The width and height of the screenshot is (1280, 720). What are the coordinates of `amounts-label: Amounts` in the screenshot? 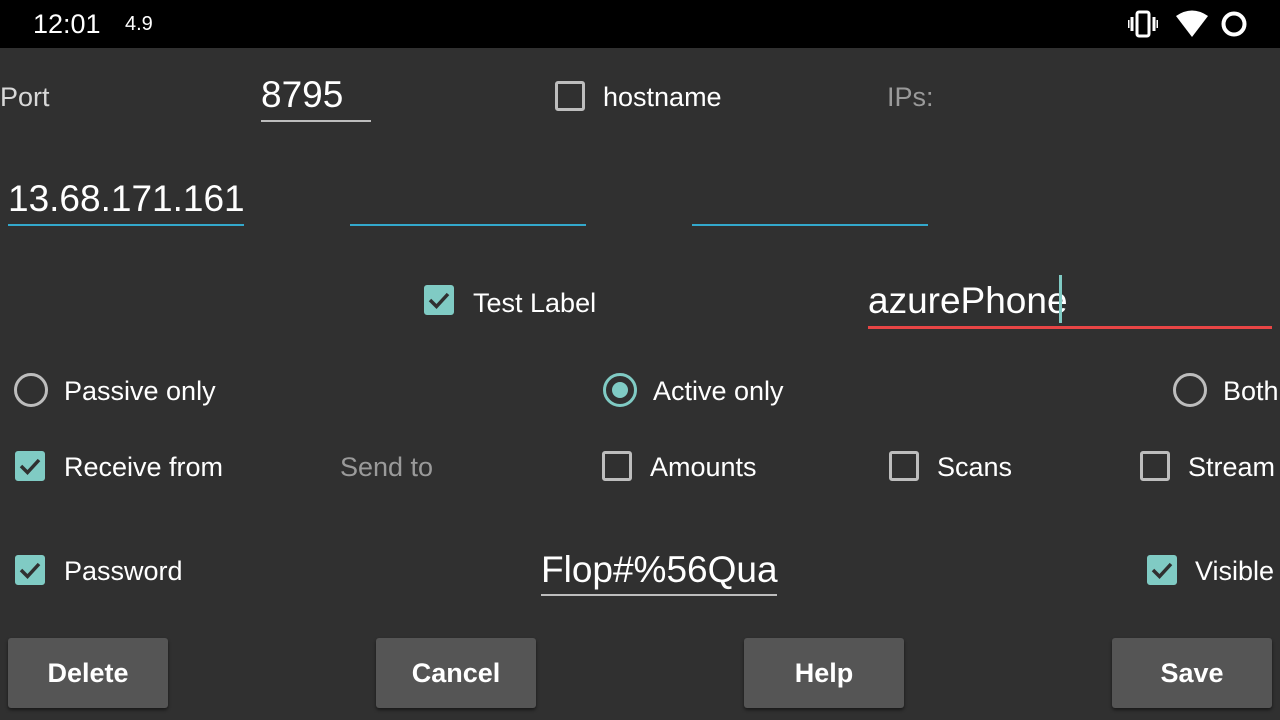 It's located at (703, 467).